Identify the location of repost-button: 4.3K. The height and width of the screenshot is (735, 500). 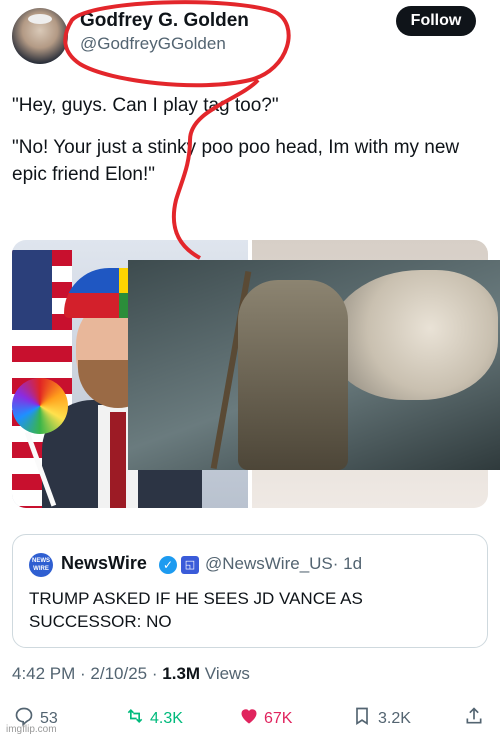
(153, 719).